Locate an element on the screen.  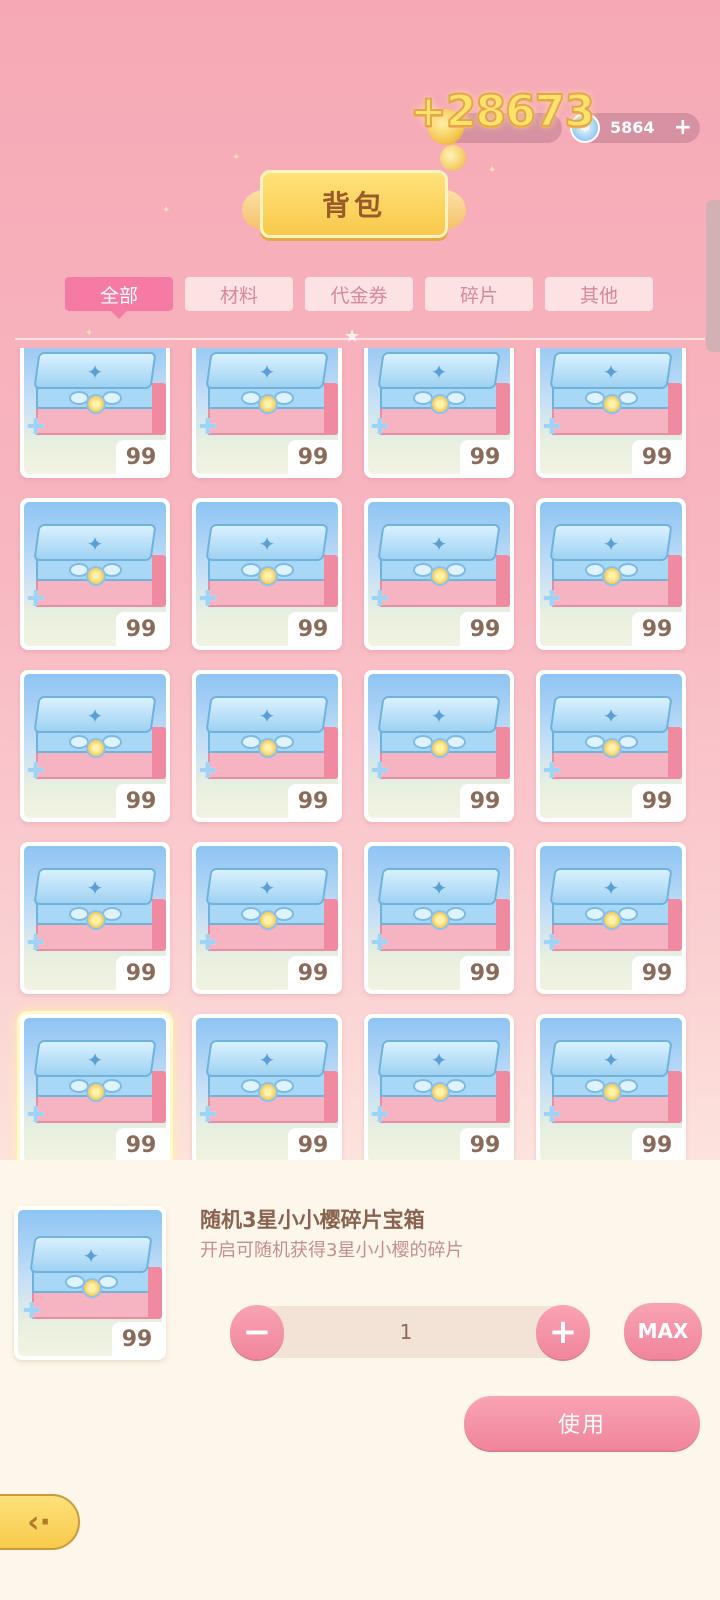
side-scroll-handle is located at coordinates (713, 276).